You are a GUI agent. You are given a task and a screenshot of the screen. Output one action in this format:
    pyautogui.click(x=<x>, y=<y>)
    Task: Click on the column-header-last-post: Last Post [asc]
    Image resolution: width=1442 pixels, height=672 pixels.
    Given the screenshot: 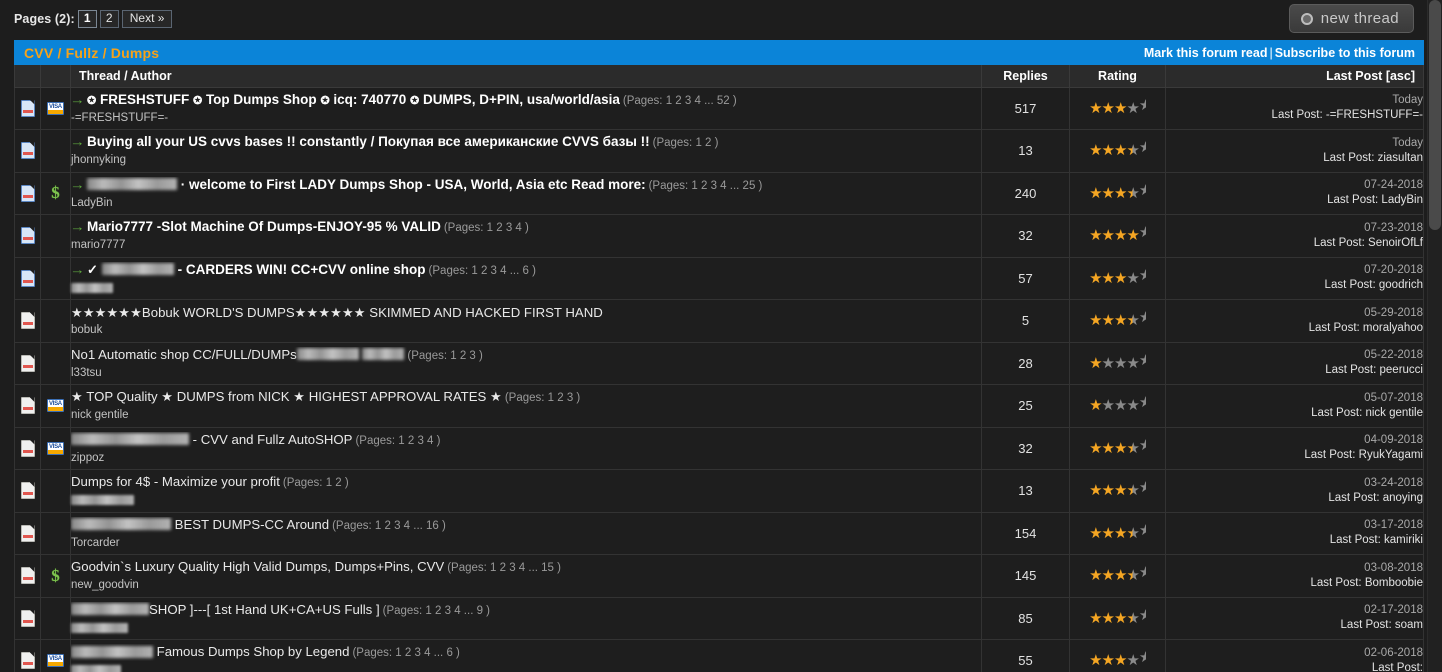 What is the action you would take?
    pyautogui.click(x=1294, y=76)
    